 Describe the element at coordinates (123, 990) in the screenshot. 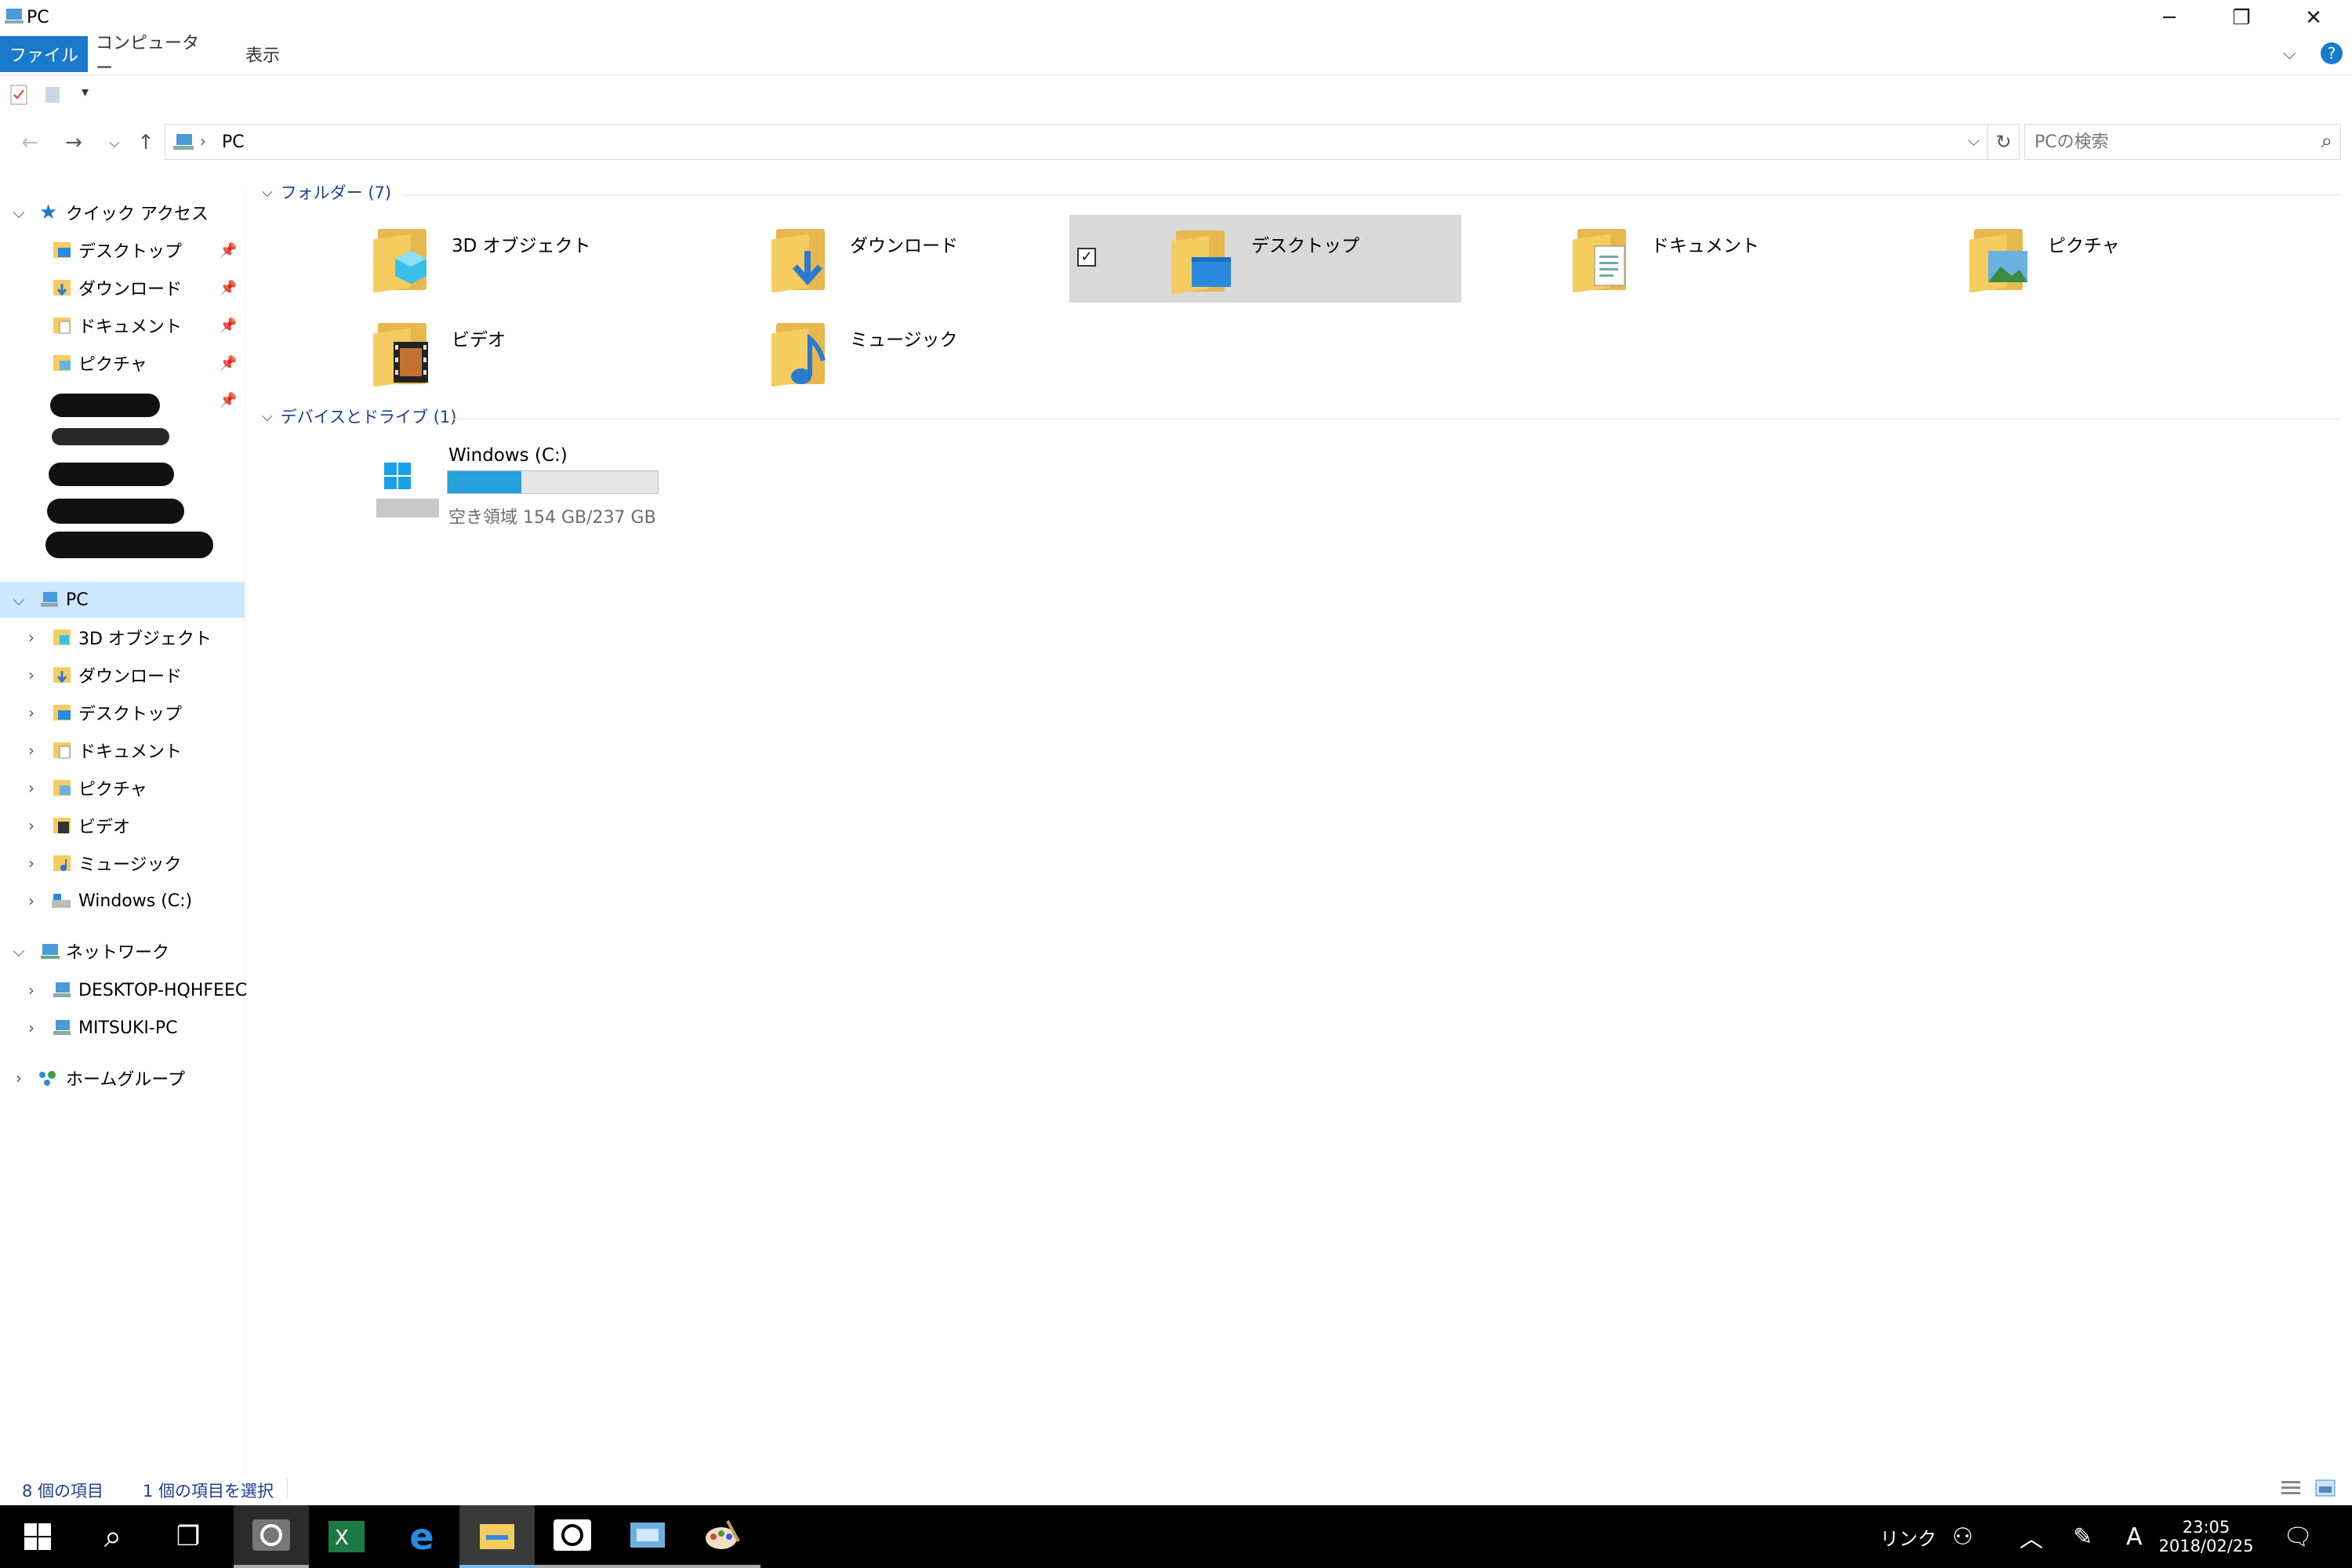

I see `nav-item-desktop-hqhfeec: › DESKTOP-HQHFEEC` at that location.